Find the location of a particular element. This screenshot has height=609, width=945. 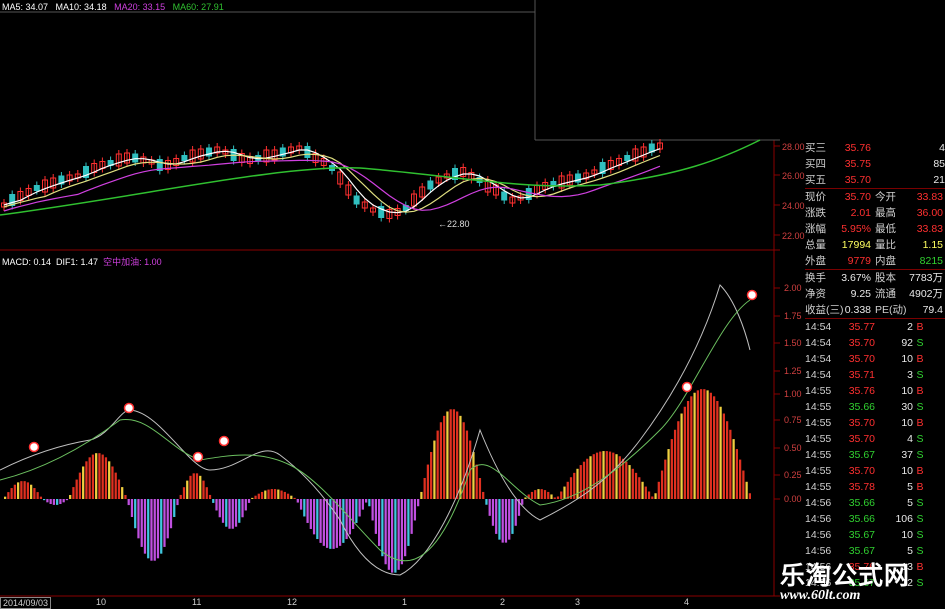

macd-axis-label: 0.50 is located at coordinates (793, 448).